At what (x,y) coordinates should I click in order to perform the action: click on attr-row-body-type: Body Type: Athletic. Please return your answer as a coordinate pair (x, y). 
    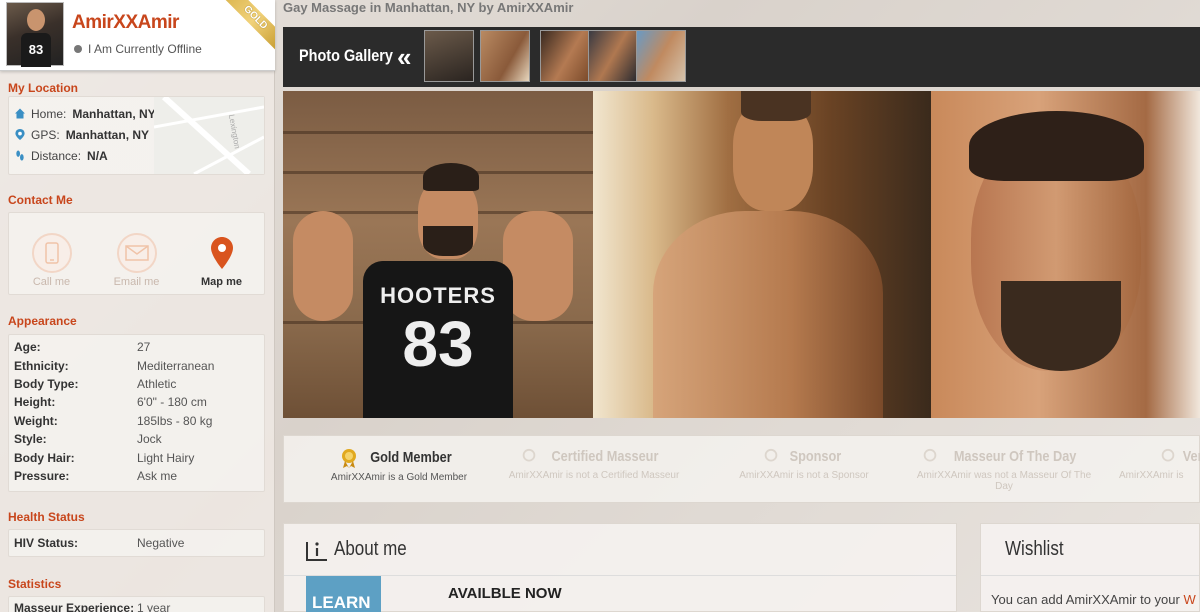
    Looking at the image, I should click on (136, 384).